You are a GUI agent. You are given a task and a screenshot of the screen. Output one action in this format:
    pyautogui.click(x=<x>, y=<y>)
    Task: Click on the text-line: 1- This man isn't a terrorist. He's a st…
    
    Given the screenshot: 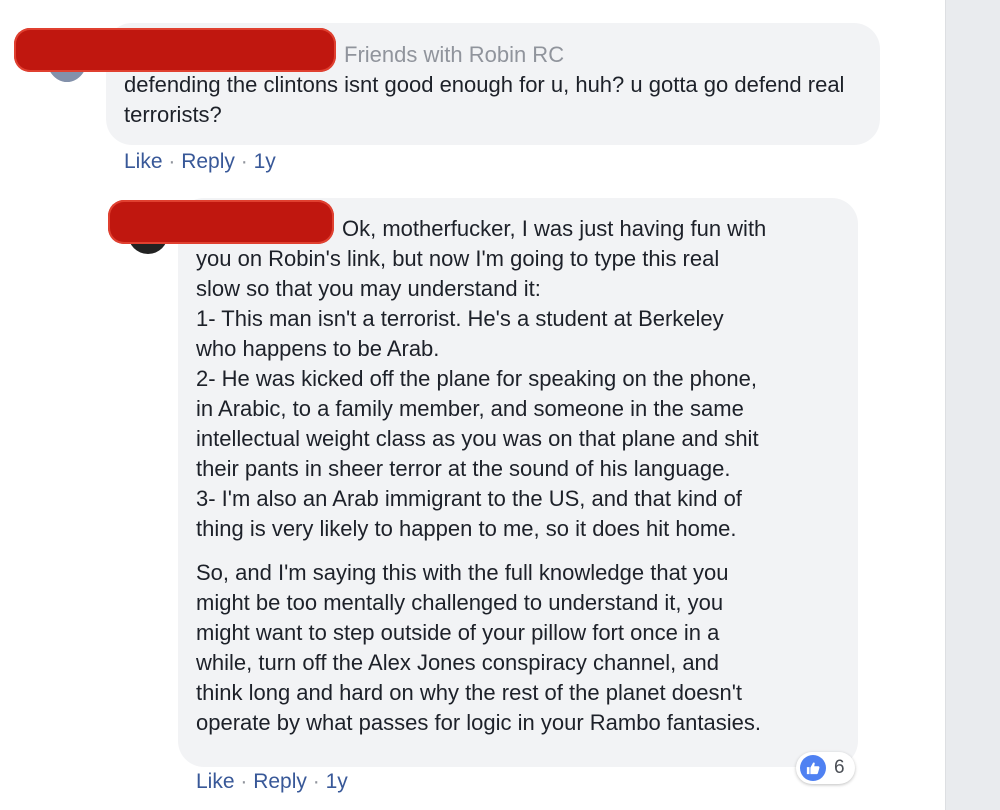 What is the action you would take?
    pyautogui.click(x=460, y=318)
    